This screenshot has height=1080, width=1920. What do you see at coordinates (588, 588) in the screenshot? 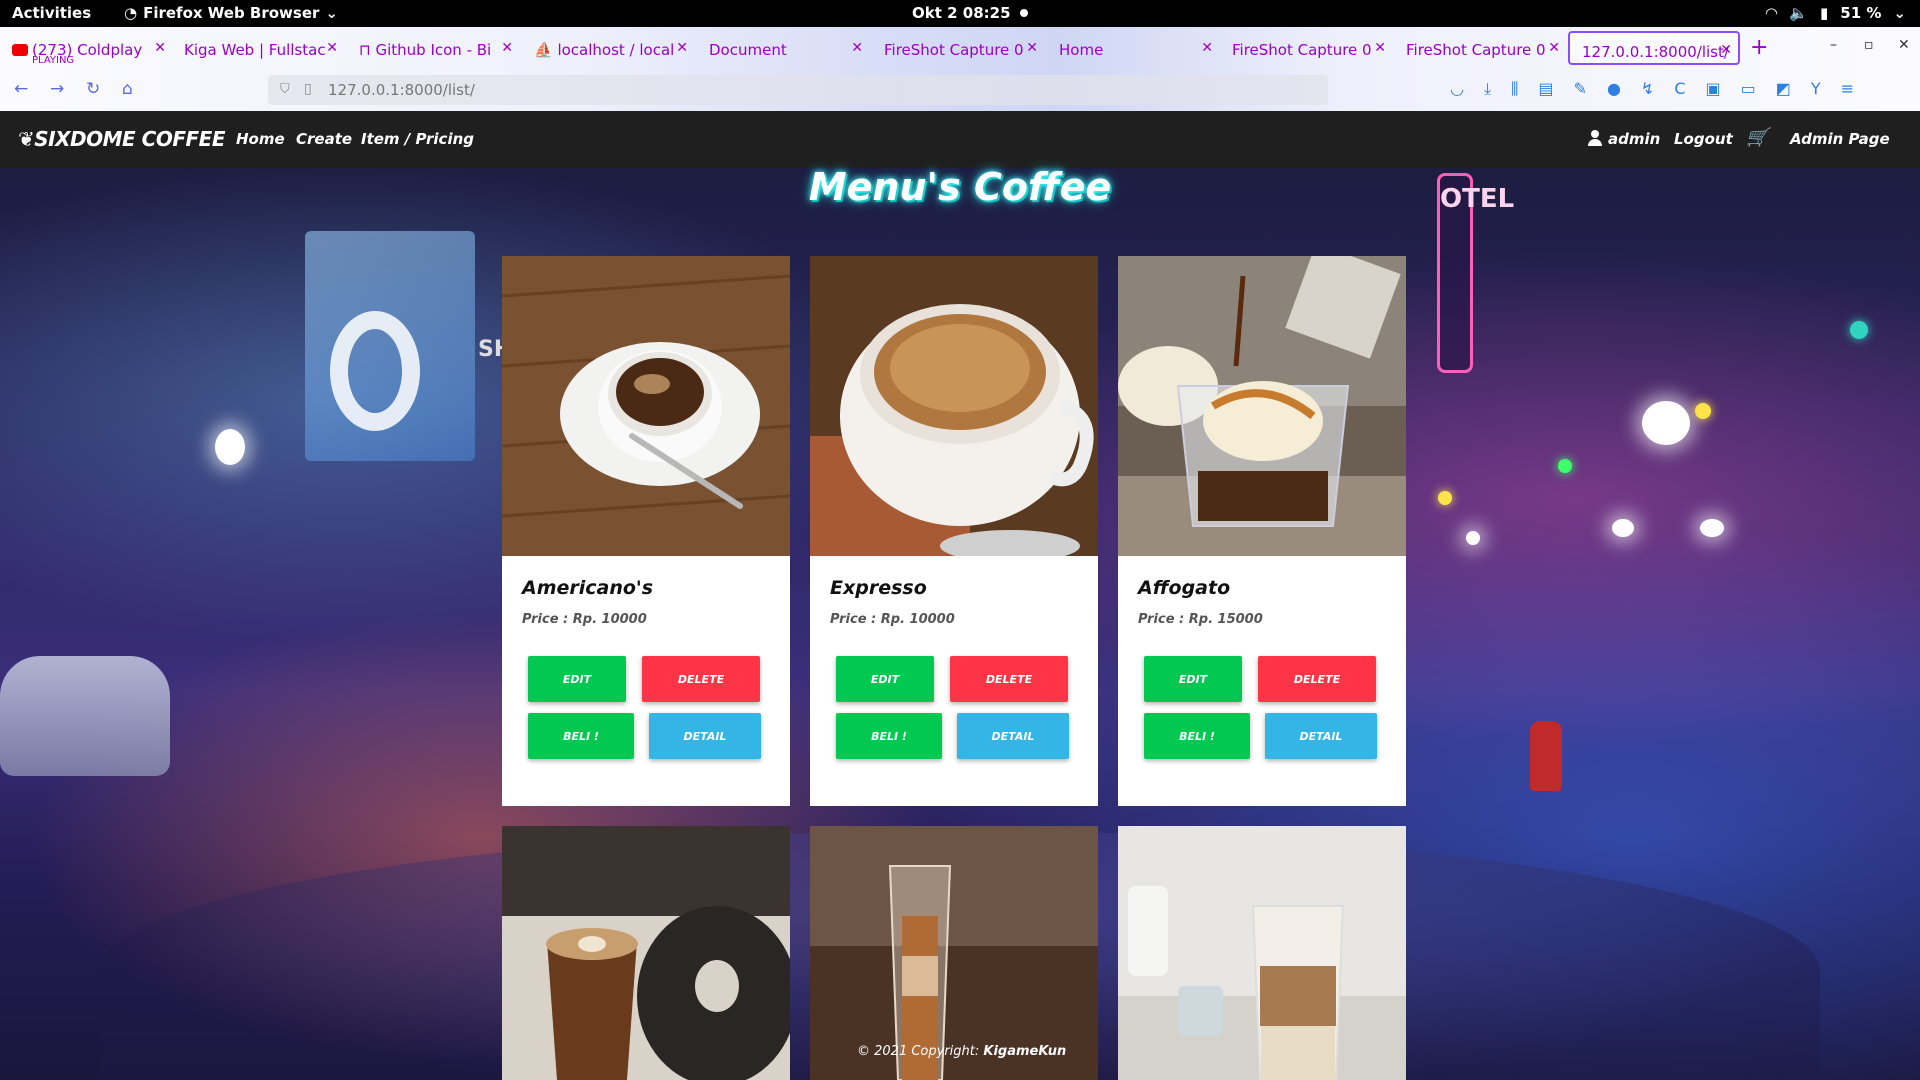
I see `item-name: Americano's` at bounding box center [588, 588].